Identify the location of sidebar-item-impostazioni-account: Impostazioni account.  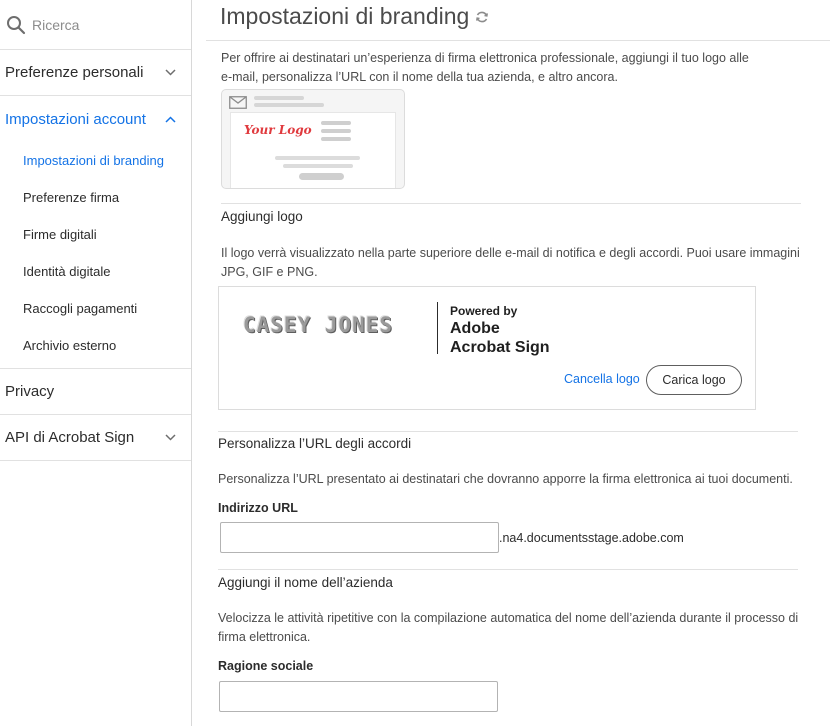
(95, 119).